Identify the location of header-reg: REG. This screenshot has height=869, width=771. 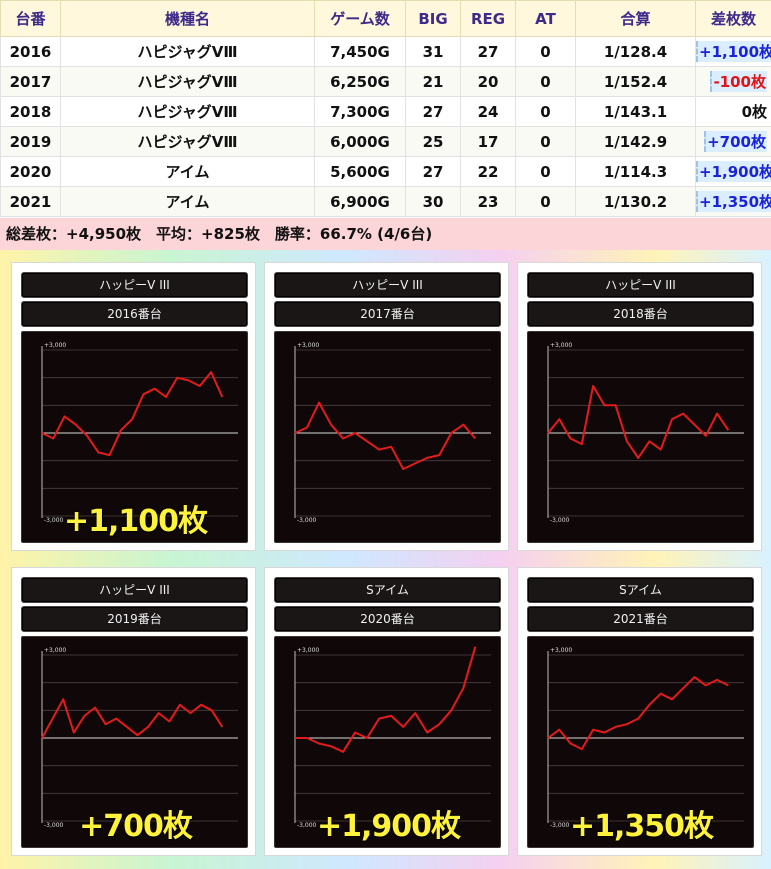
(488, 18).